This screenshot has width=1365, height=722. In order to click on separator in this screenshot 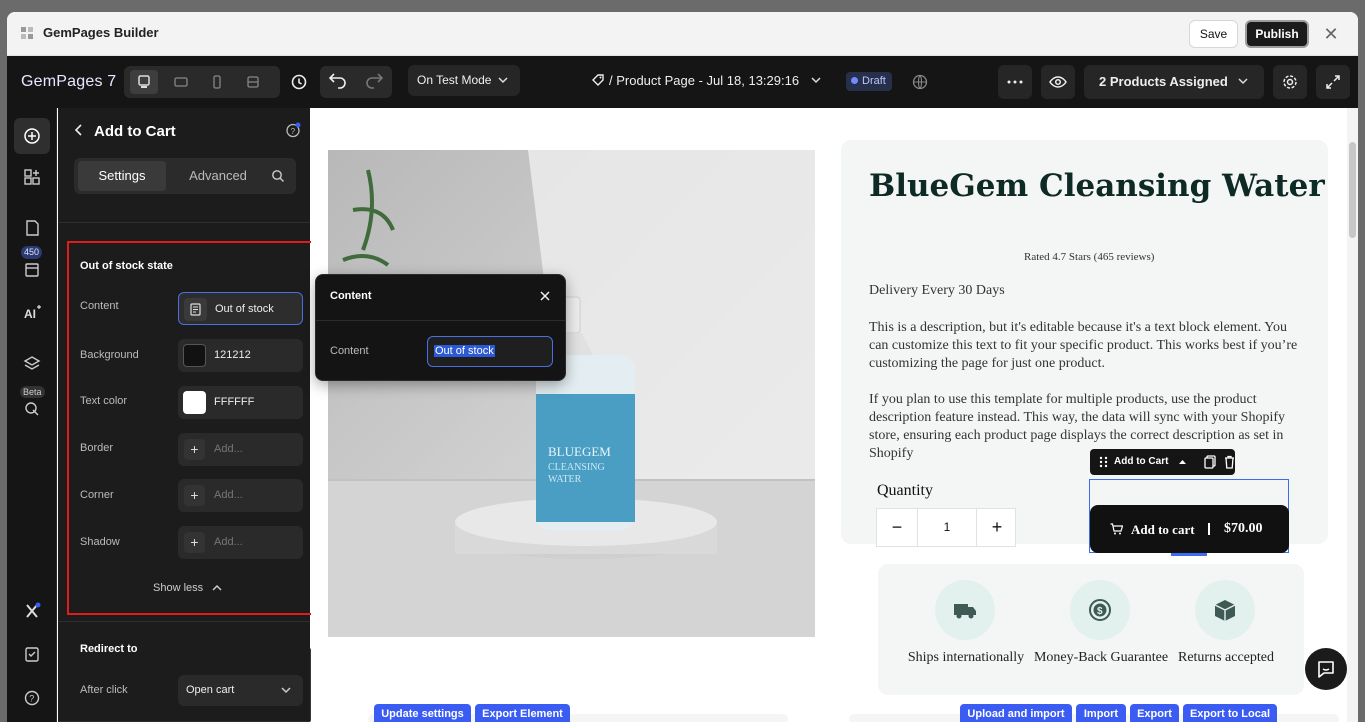, I will do `click(1209, 529)`.